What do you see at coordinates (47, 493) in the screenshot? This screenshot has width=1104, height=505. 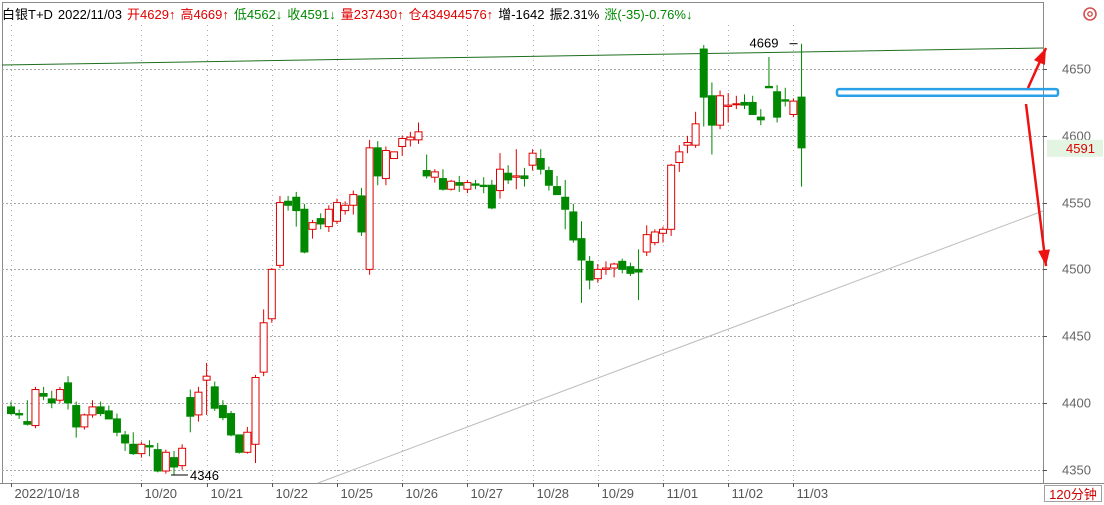 I see `x-tick-label: 2022/10/18` at bounding box center [47, 493].